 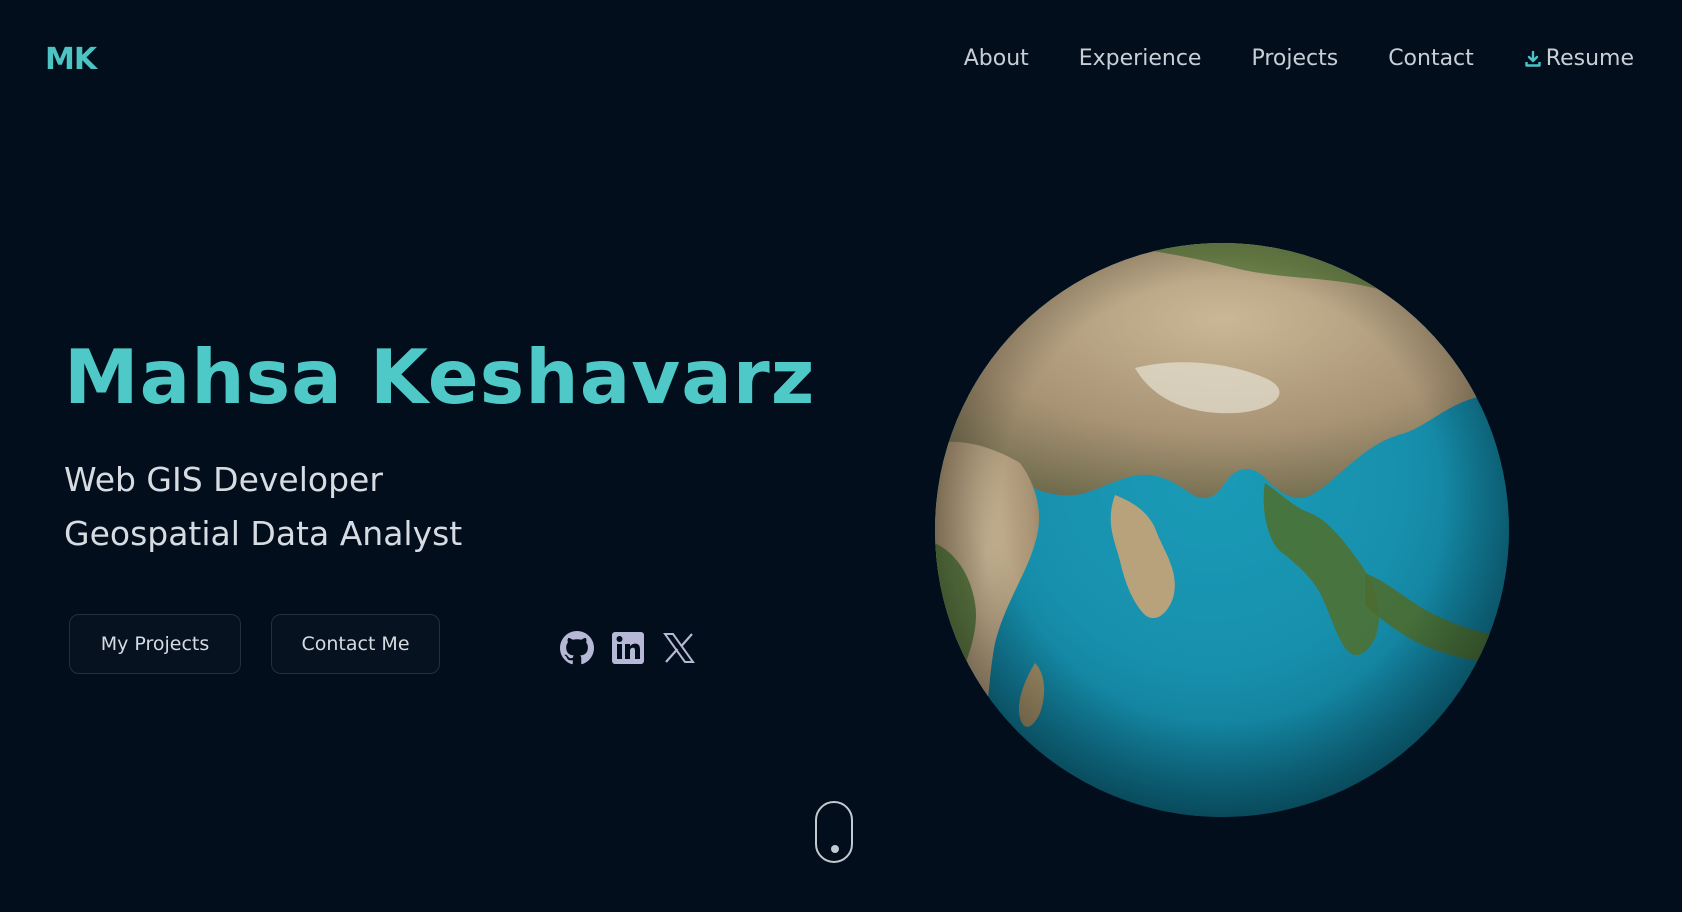 I want to click on hero-subtitle-role: Web GIS Developer, so click(x=223, y=479).